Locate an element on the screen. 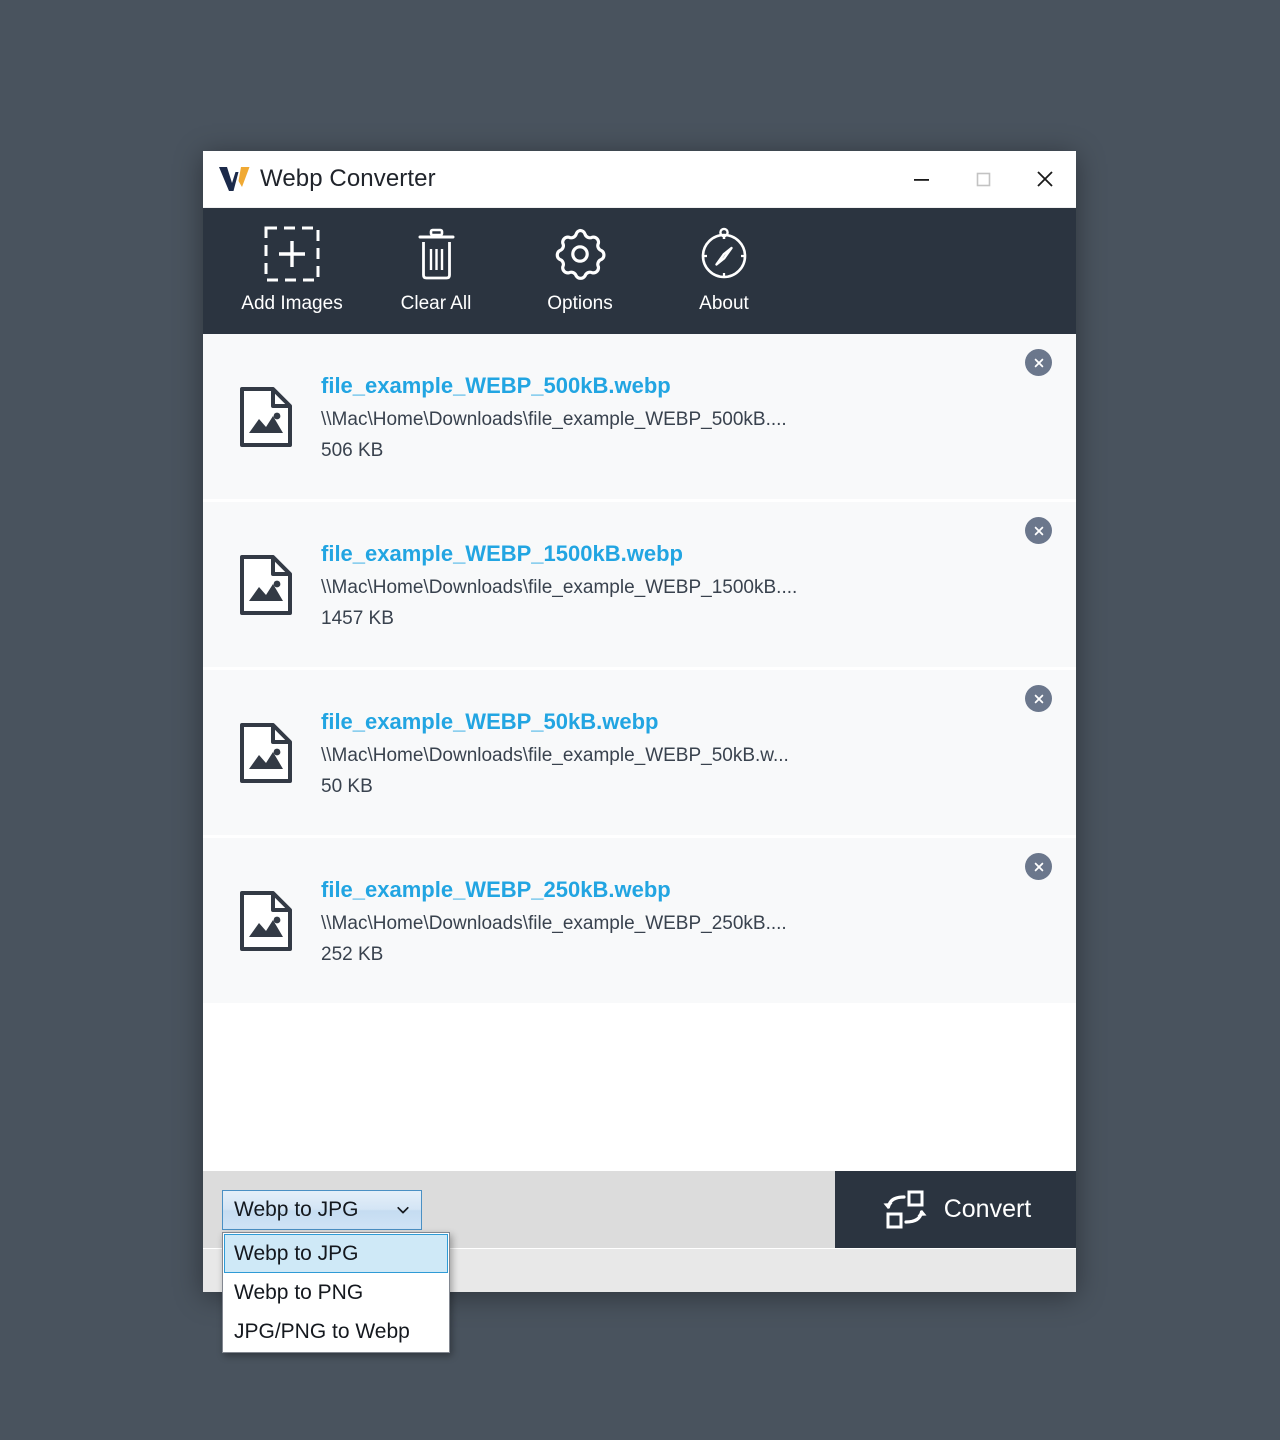 The image size is (1280, 1440). options-label: Options is located at coordinates (580, 303).